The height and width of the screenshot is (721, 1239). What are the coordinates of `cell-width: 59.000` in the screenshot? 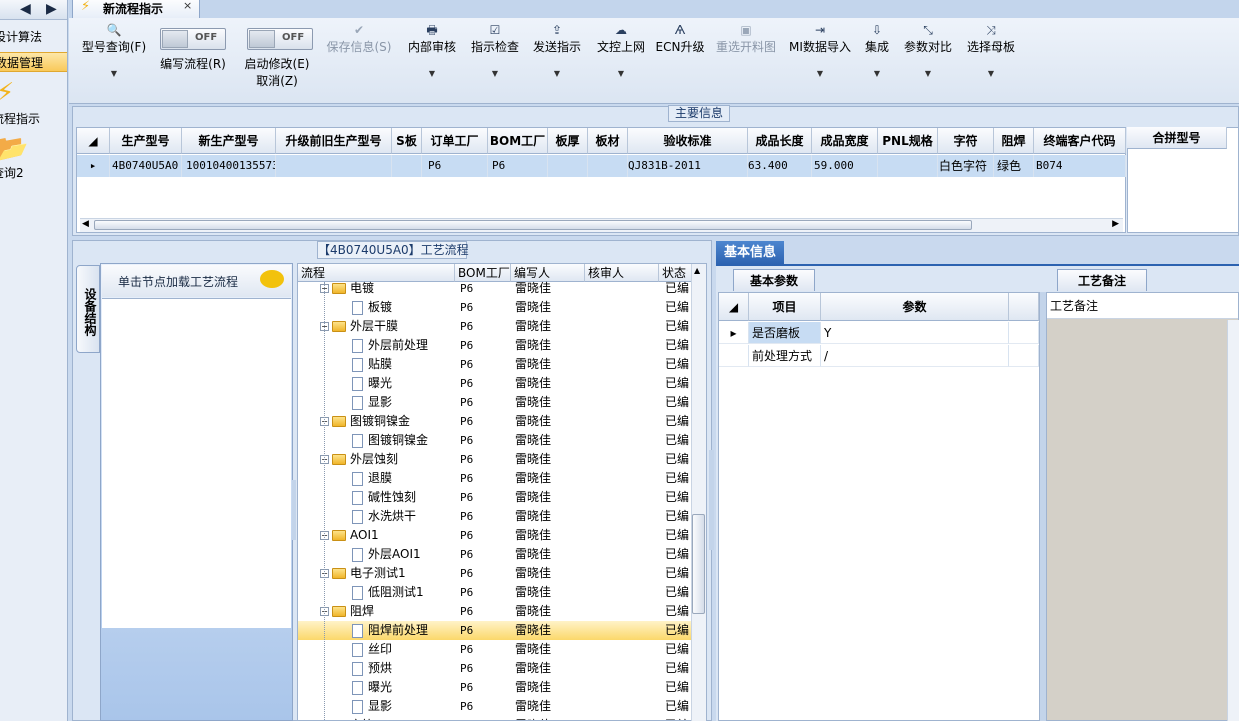 It's located at (845, 166).